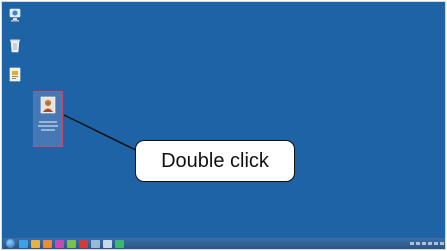 This screenshot has width=447, height=251. Describe the element at coordinates (426, 243) in the screenshot. I see `system-tray` at that location.